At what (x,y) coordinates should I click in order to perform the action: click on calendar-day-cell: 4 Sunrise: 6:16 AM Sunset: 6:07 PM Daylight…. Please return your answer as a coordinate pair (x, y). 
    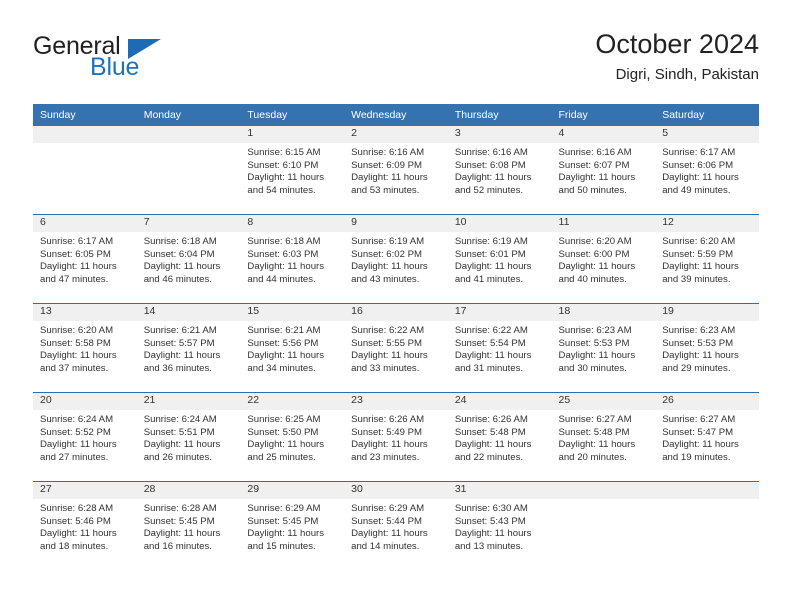
    Looking at the image, I should click on (603, 170).